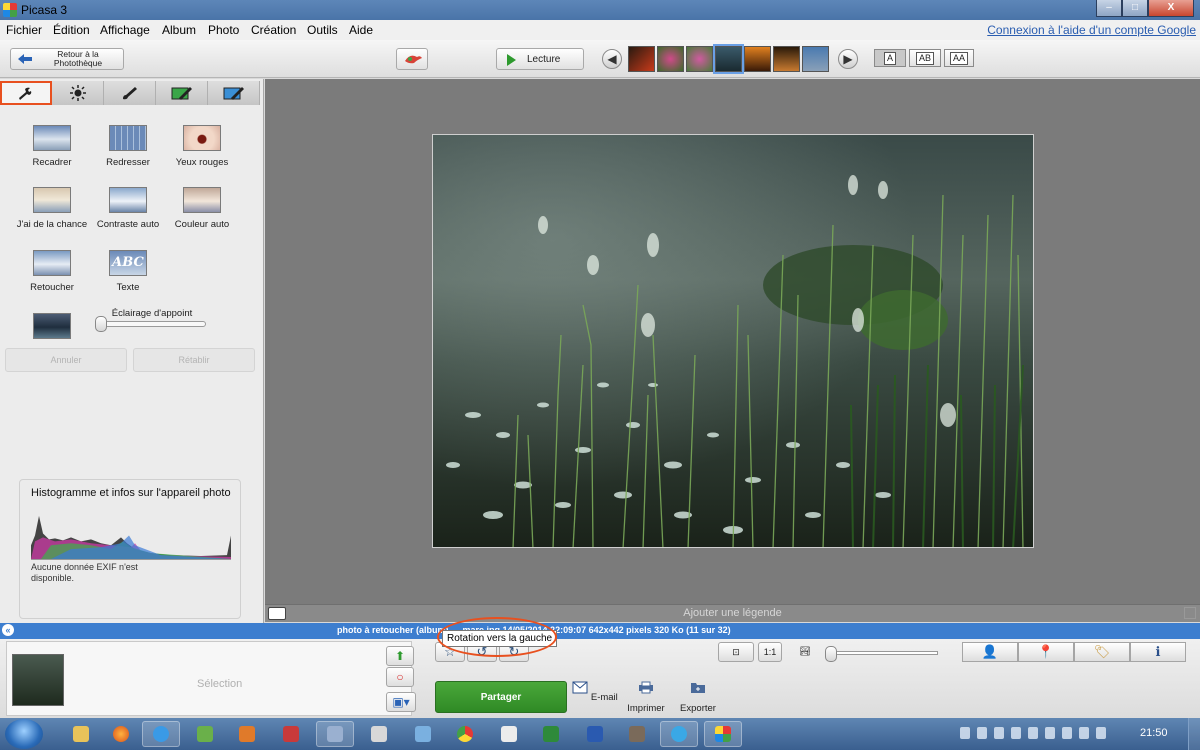 The height and width of the screenshot is (750, 1200). Describe the element at coordinates (1101, 733) in the screenshot. I see `app-tray-icon` at that location.